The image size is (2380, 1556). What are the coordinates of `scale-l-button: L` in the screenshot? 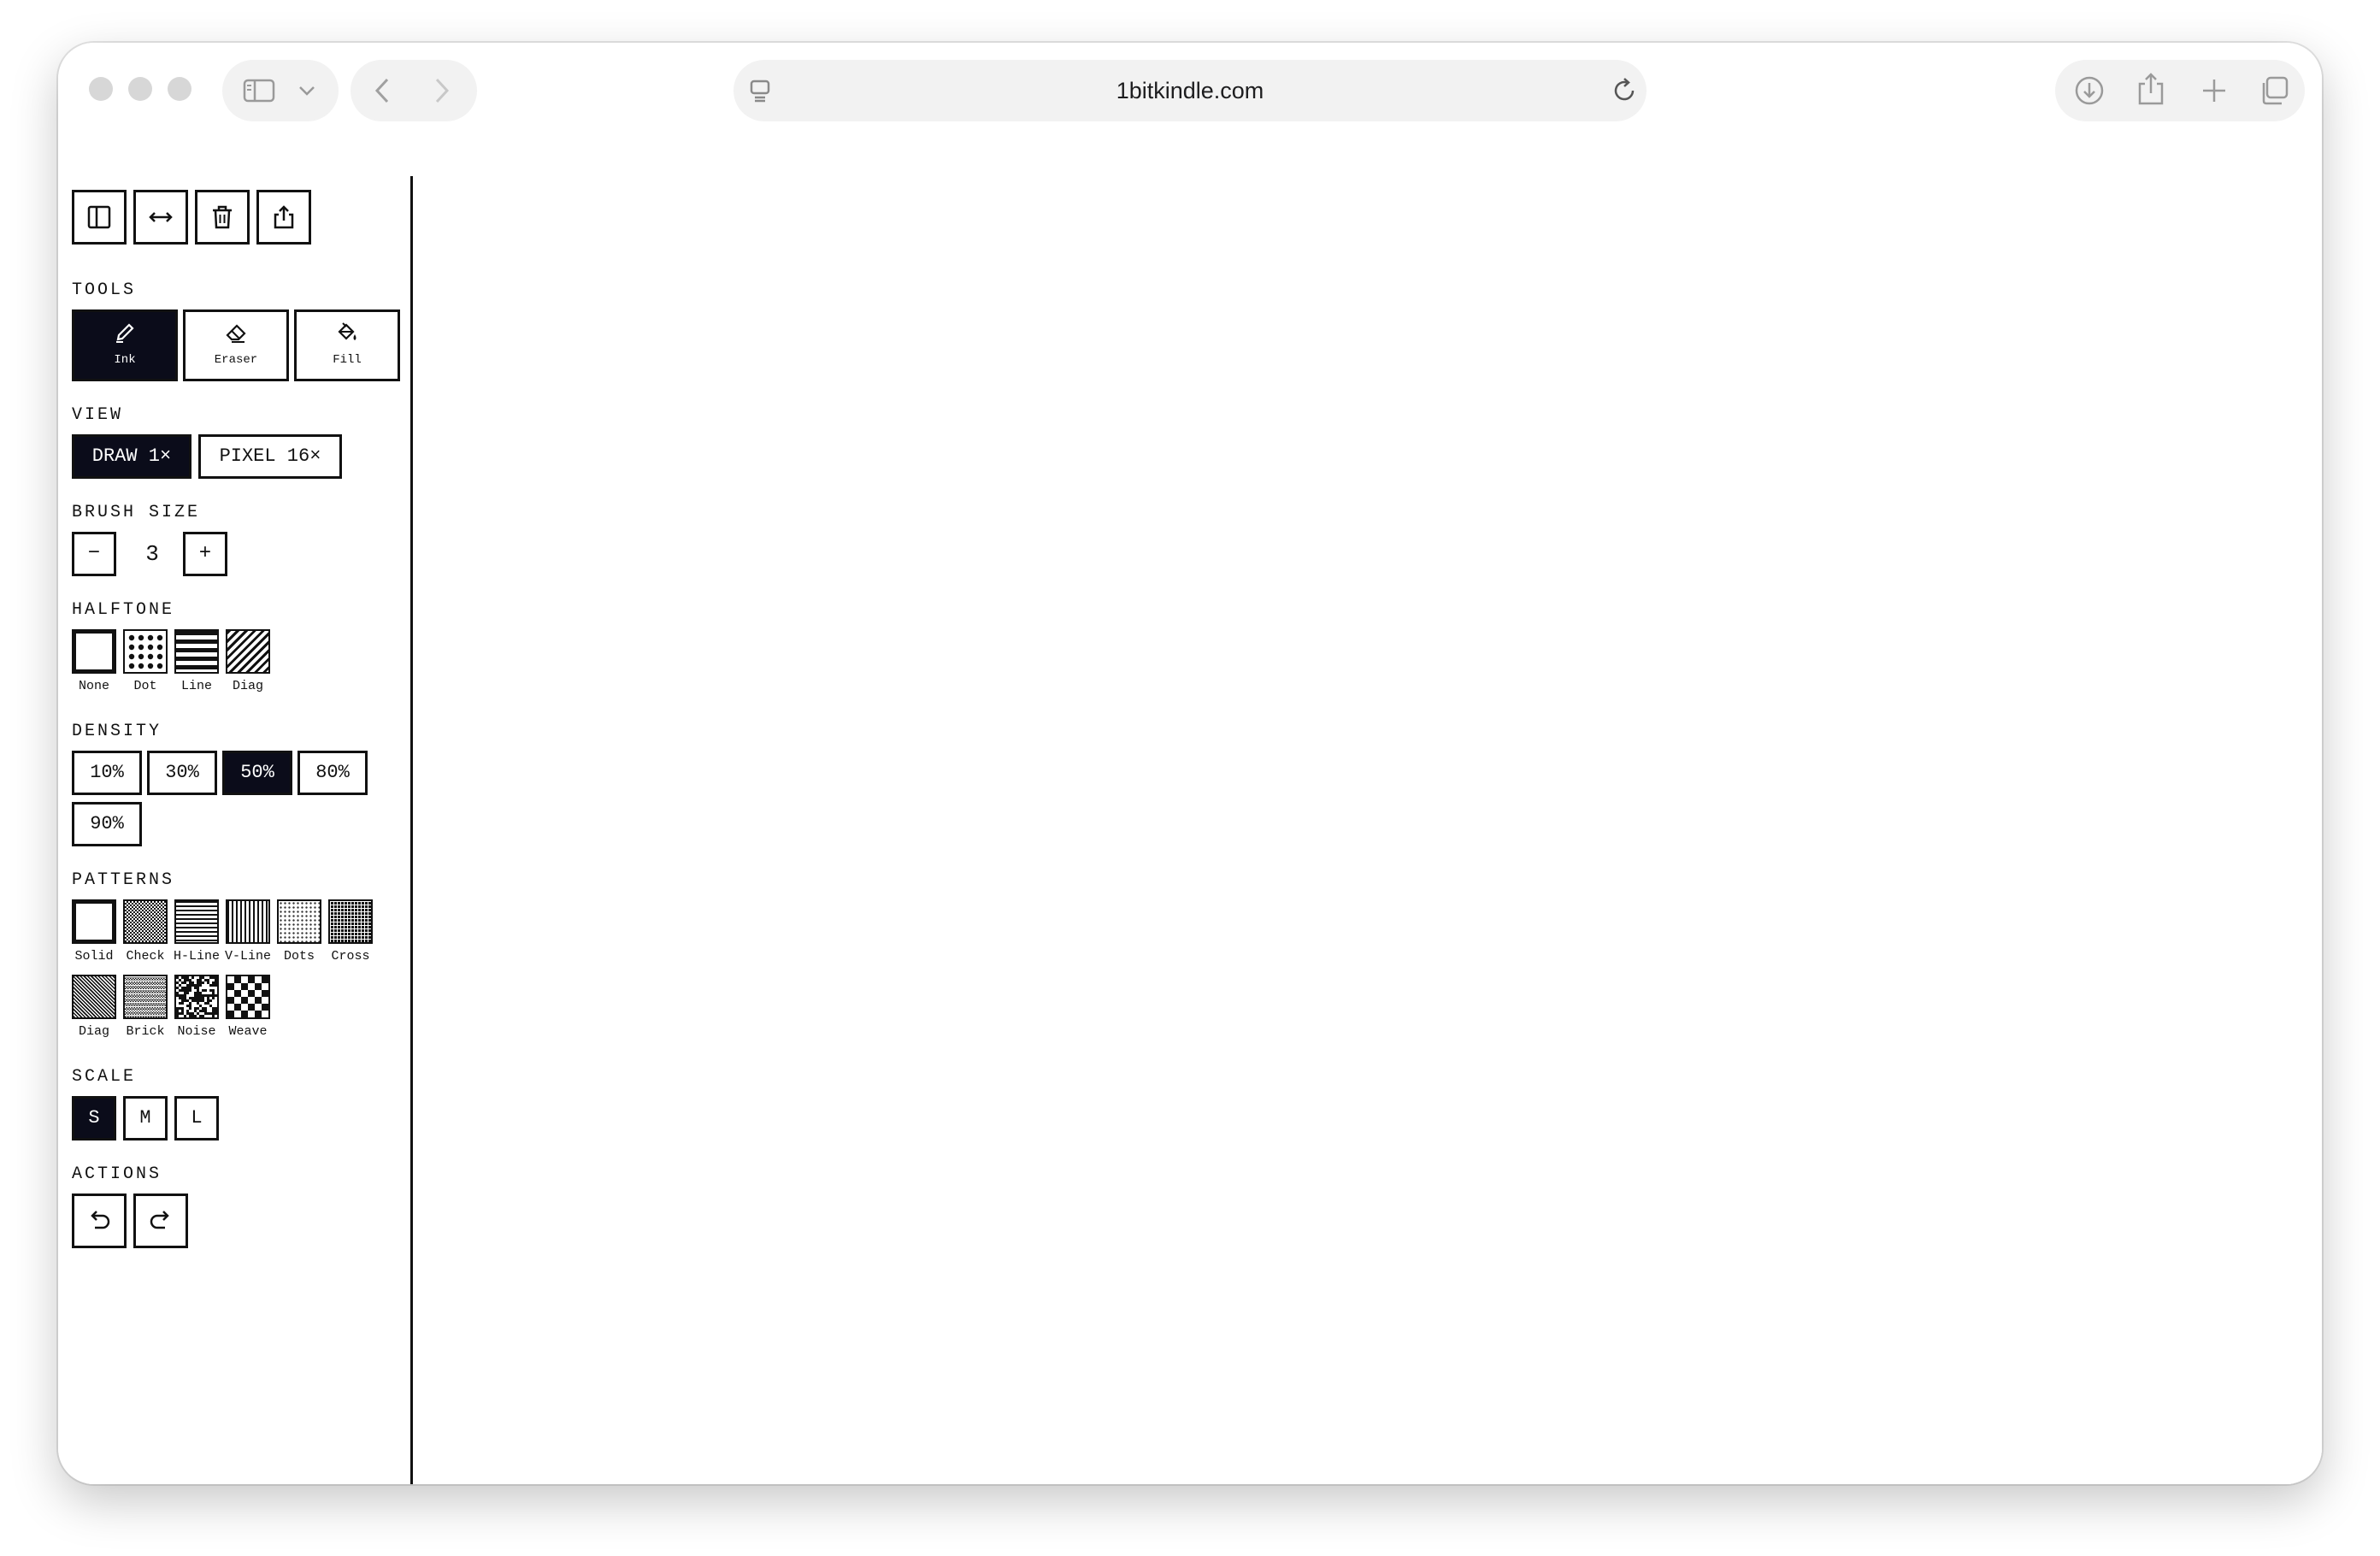 It's located at (197, 1118).